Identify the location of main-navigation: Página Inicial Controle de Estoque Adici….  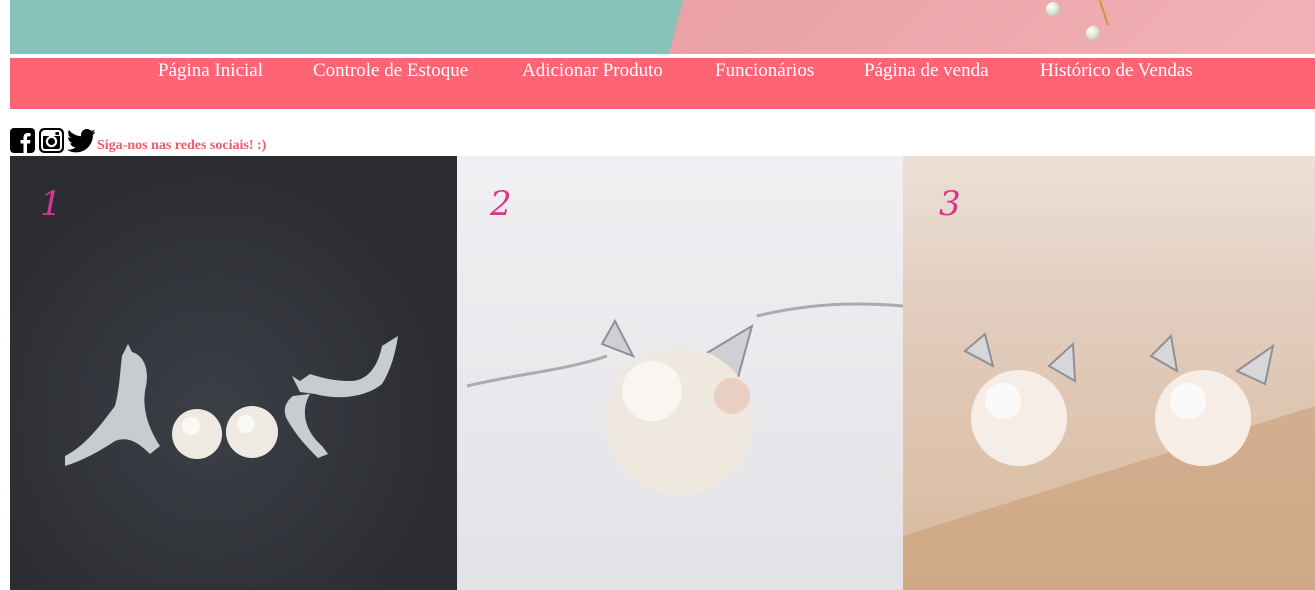
(662, 83).